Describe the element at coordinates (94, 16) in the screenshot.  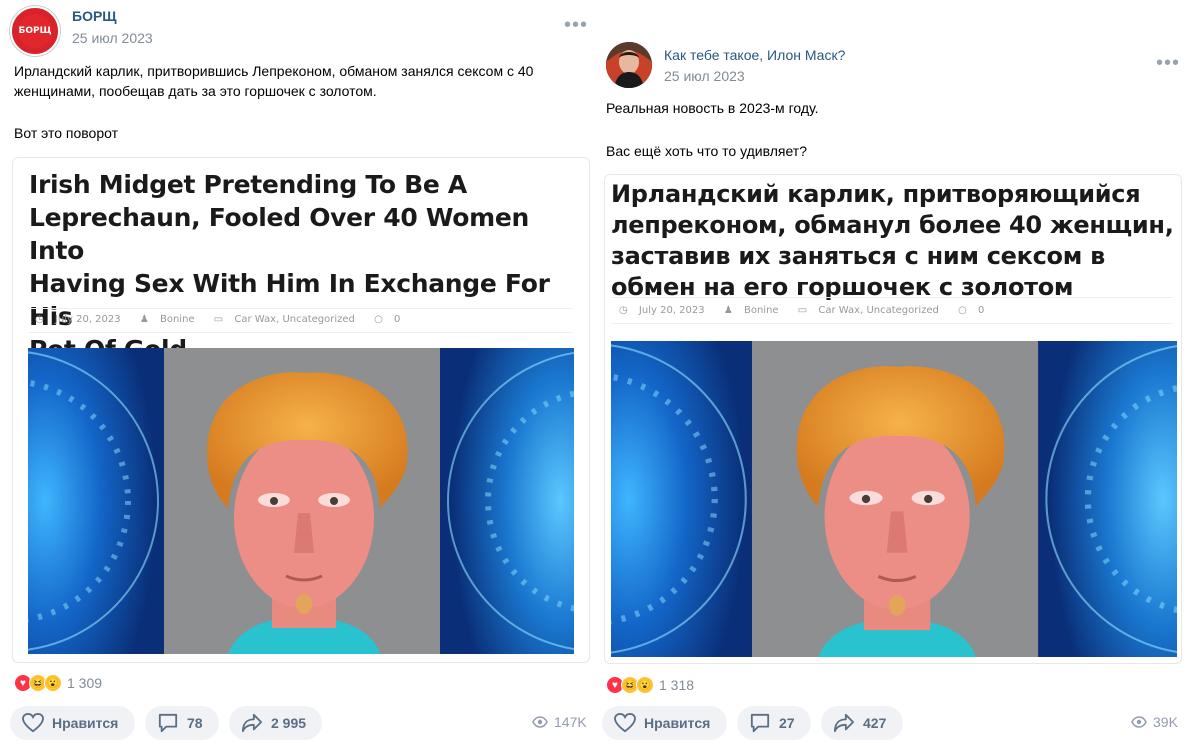
I see `author-name: БОРЩ` at that location.